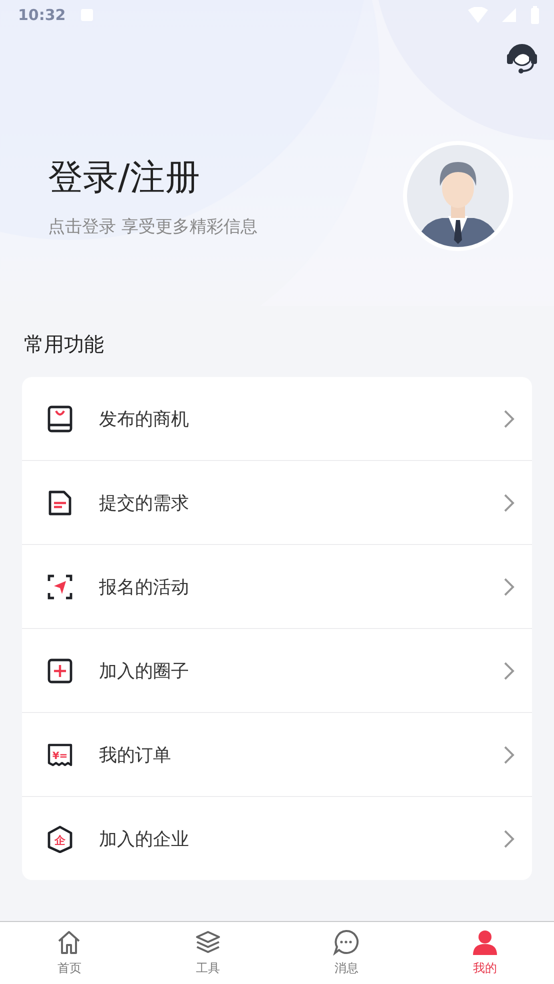 The image size is (554, 984). I want to click on paper-plane-icon, so click(60, 586).